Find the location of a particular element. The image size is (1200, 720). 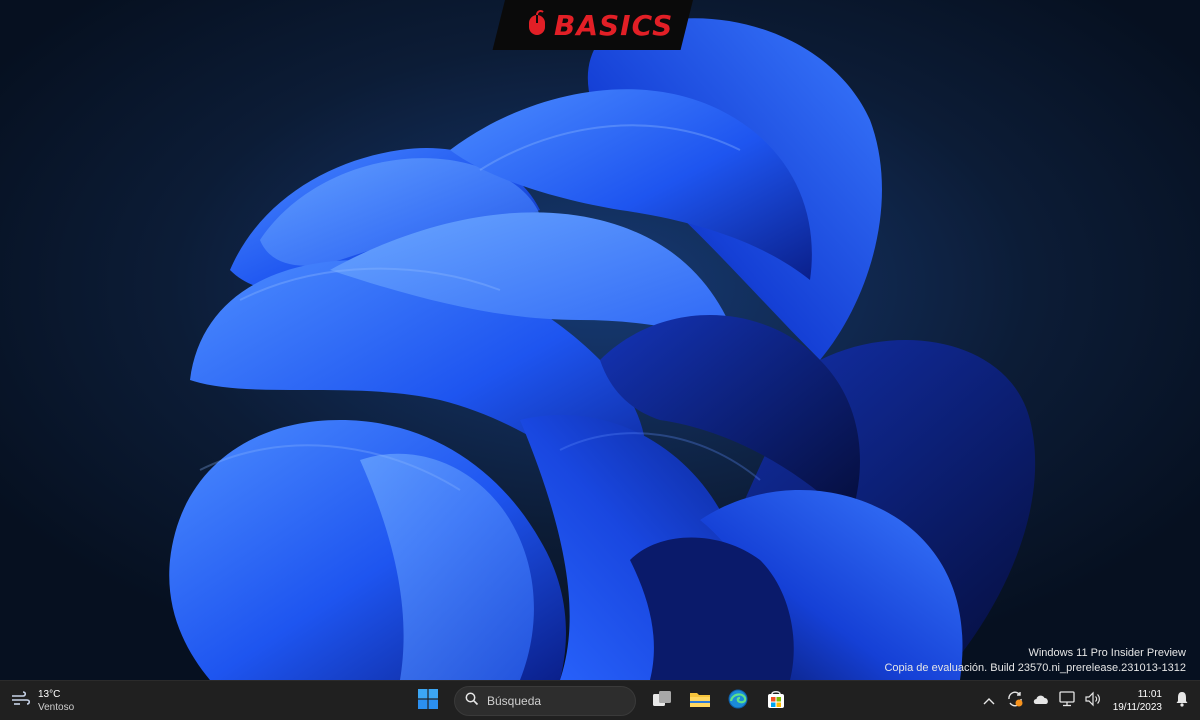

weather-condition: Ventoso is located at coordinates (56, 707).